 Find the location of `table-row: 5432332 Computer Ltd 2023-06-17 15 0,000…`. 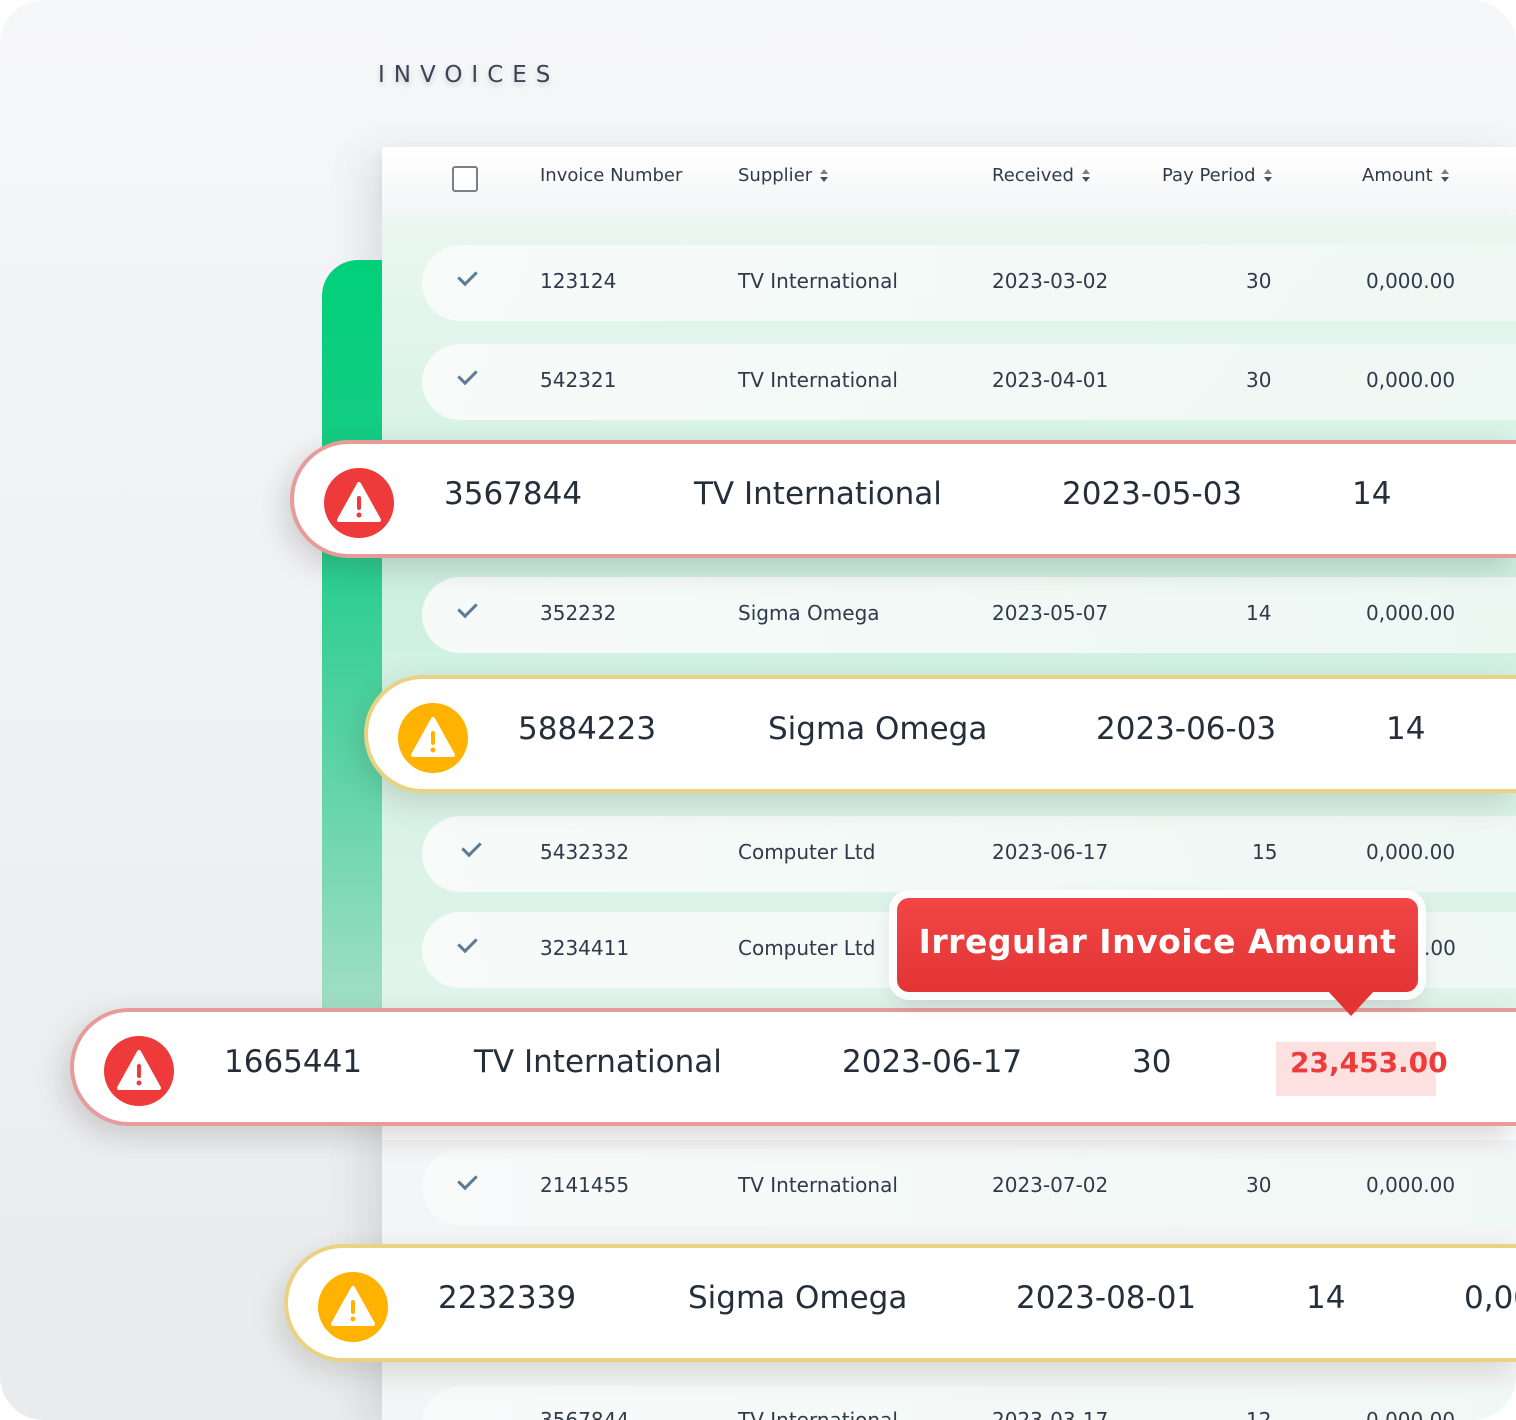

table-row: 5432332 Computer Ltd 2023-06-17 15 0,000… is located at coordinates (969, 854).